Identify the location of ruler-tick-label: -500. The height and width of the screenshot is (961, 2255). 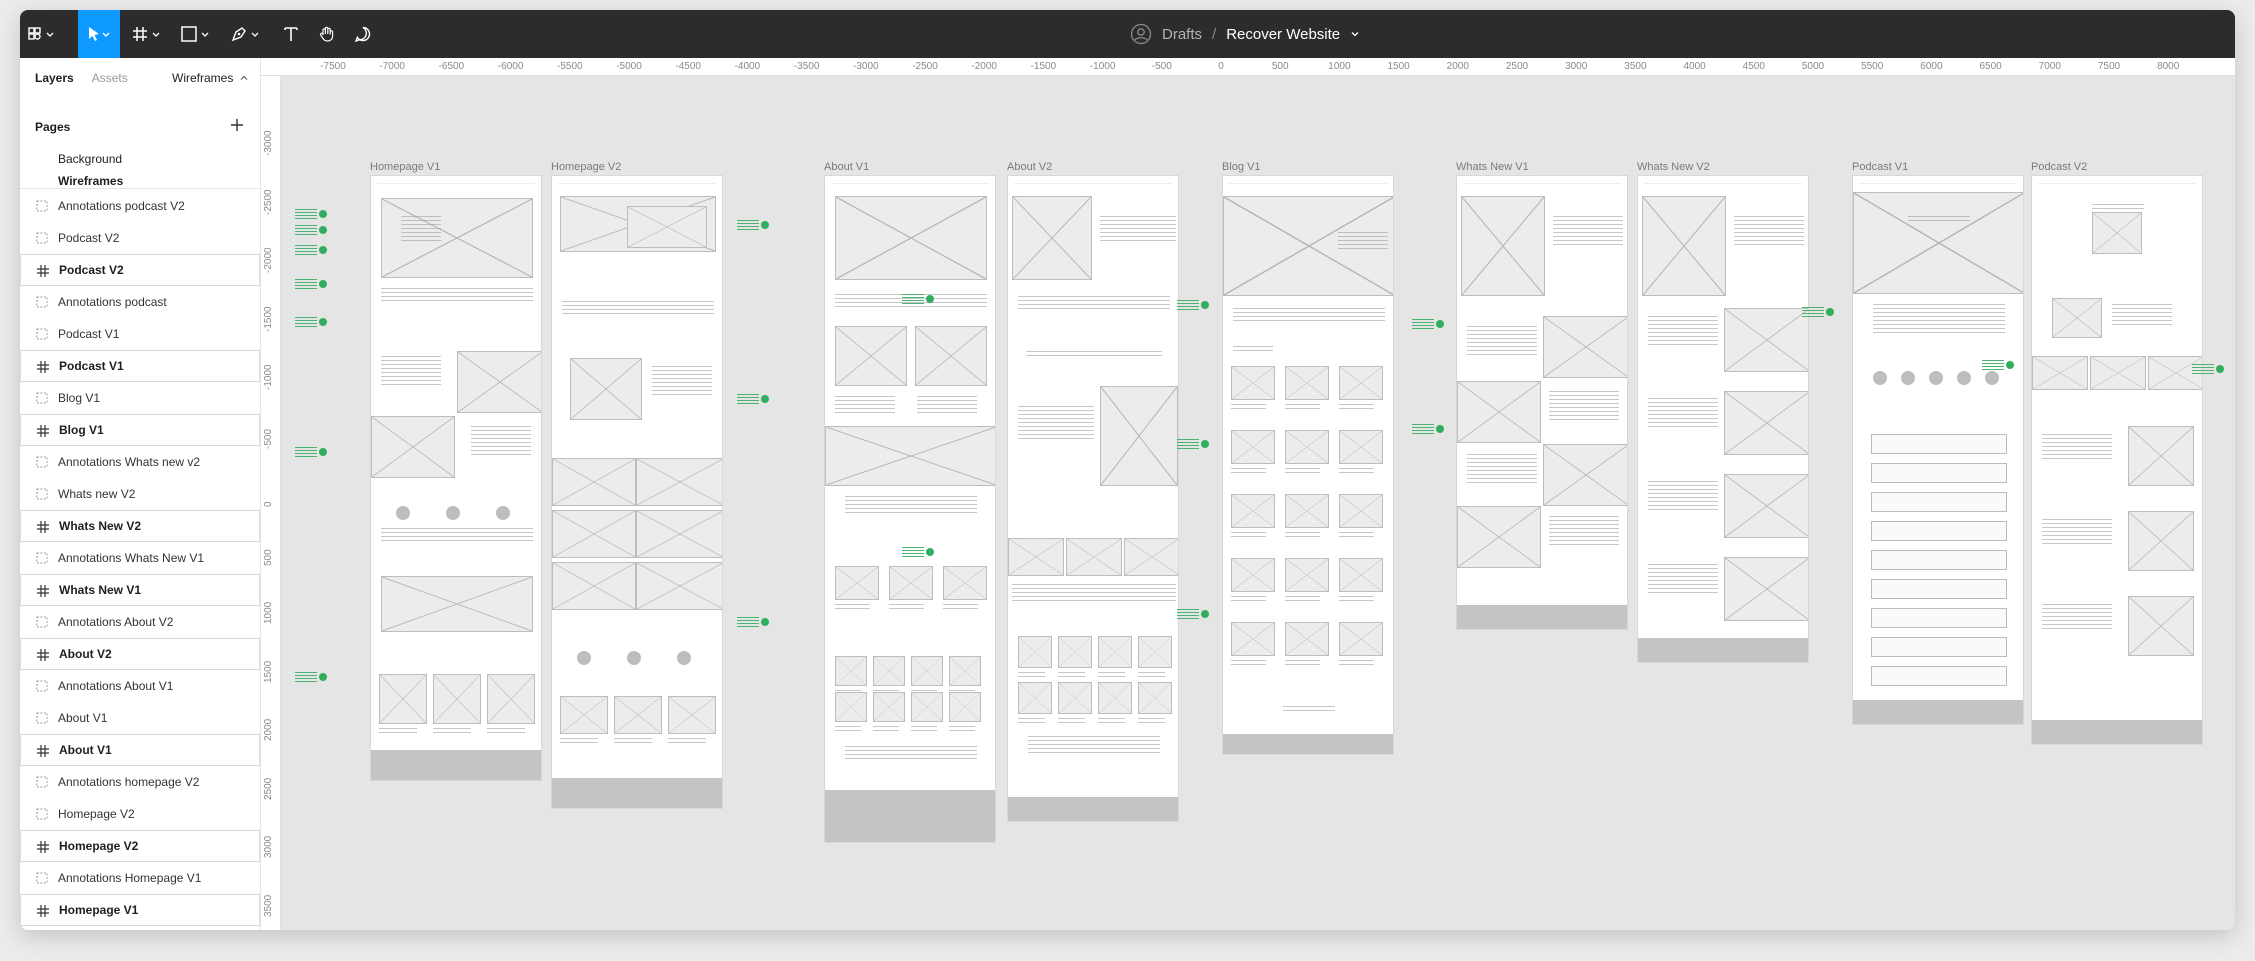
(1161, 66).